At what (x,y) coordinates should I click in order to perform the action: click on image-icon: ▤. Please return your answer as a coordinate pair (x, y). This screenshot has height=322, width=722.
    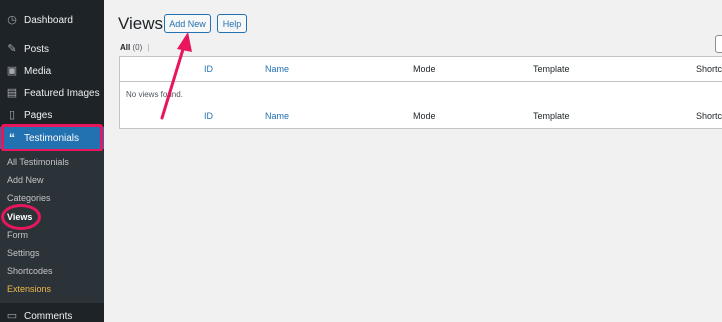
    Looking at the image, I should click on (12, 92).